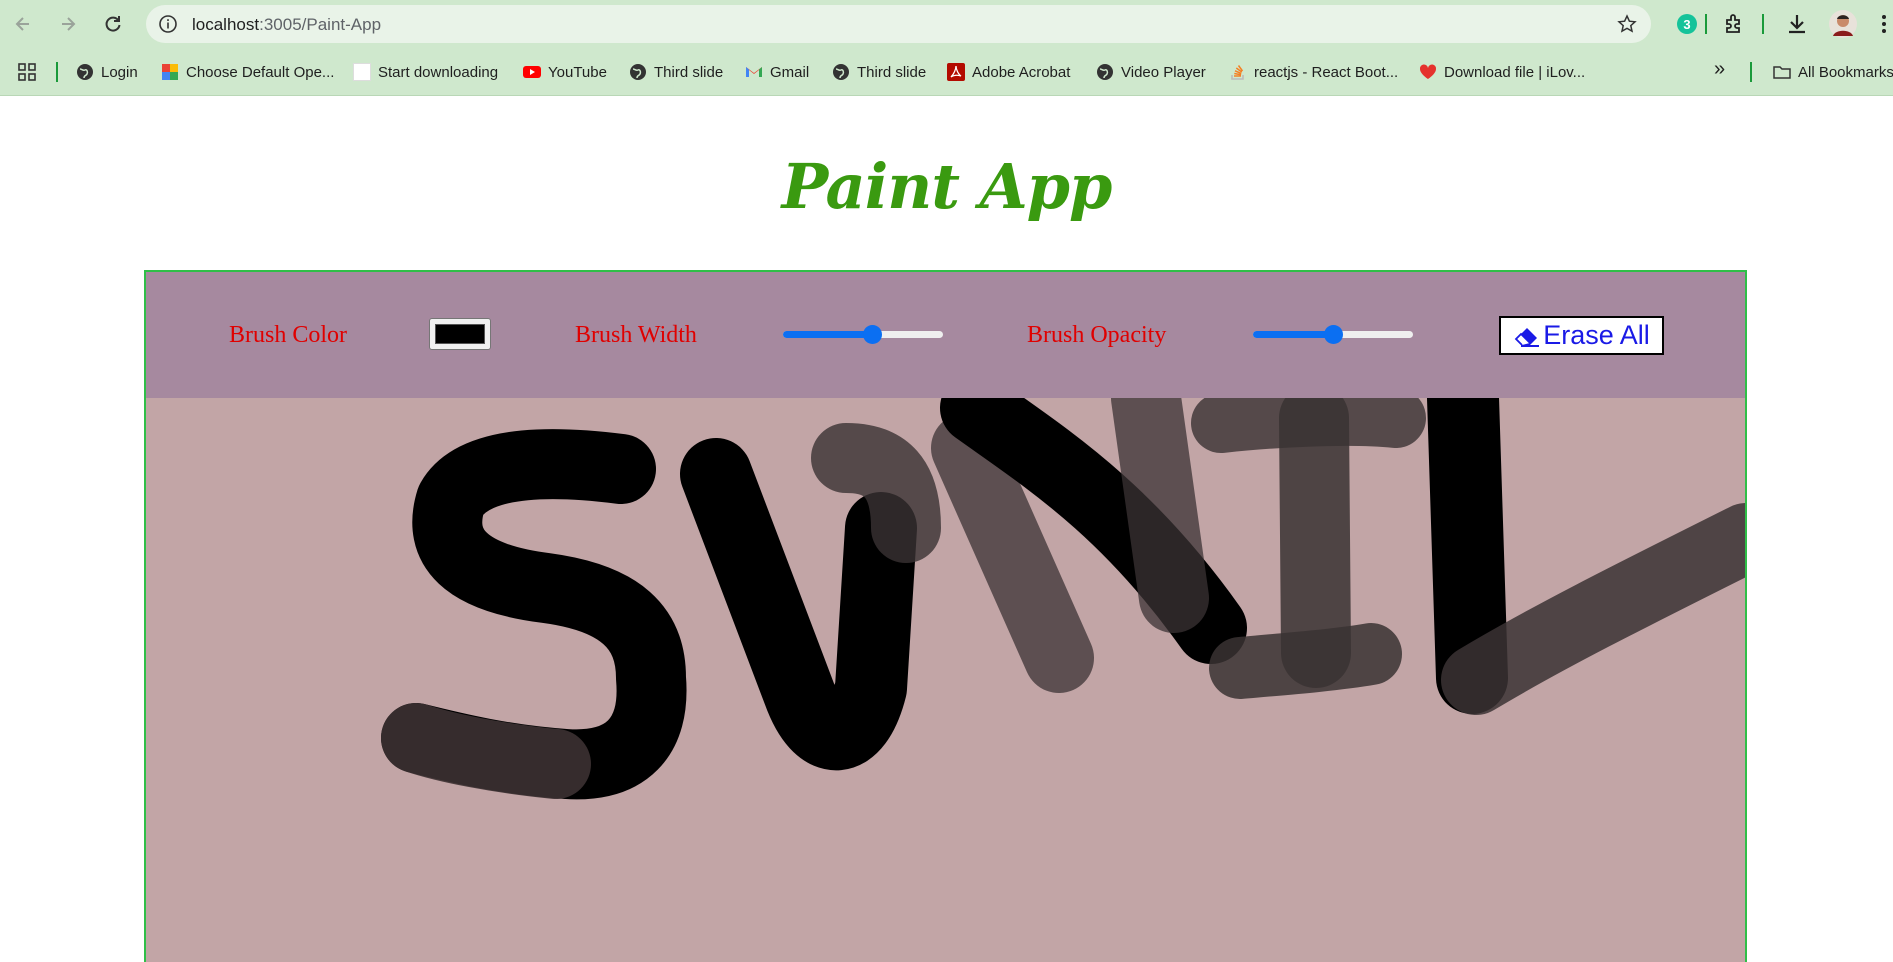 The width and height of the screenshot is (1893, 962). Describe the element at coordinates (1428, 71) in the screenshot. I see `heart-icon` at that location.